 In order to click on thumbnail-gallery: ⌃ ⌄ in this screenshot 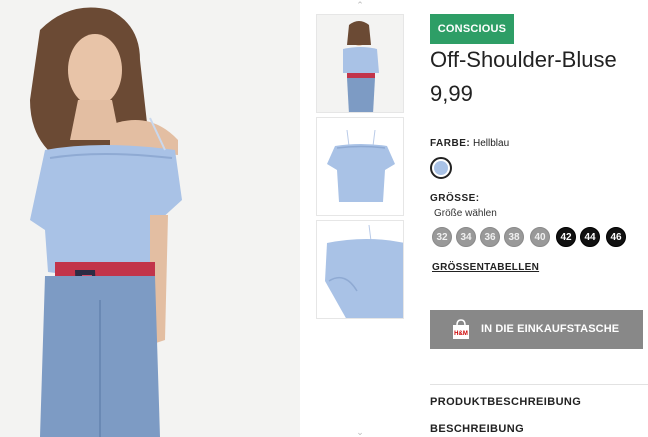, I will do `click(360, 218)`.